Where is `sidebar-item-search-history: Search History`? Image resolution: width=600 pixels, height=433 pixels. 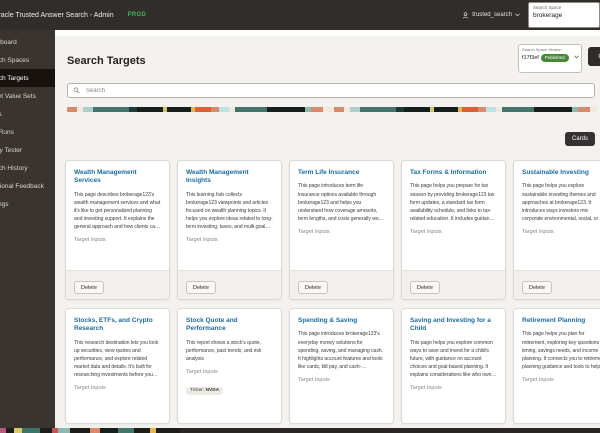 sidebar-item-search-history: Search History is located at coordinates (27, 168).